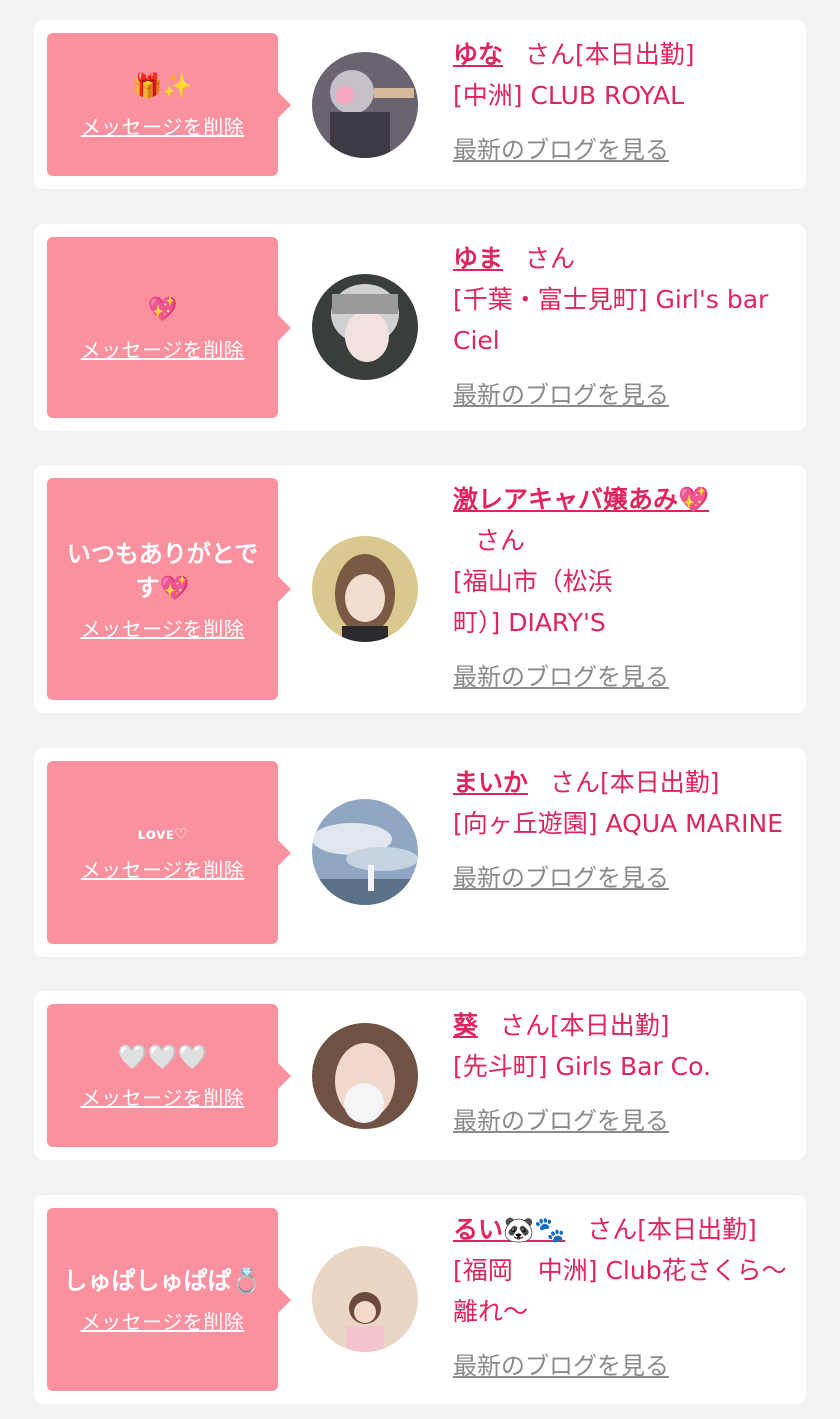  Describe the element at coordinates (162, 1057) in the screenshot. I see `message-text: 🤍🤍🤍` at that location.